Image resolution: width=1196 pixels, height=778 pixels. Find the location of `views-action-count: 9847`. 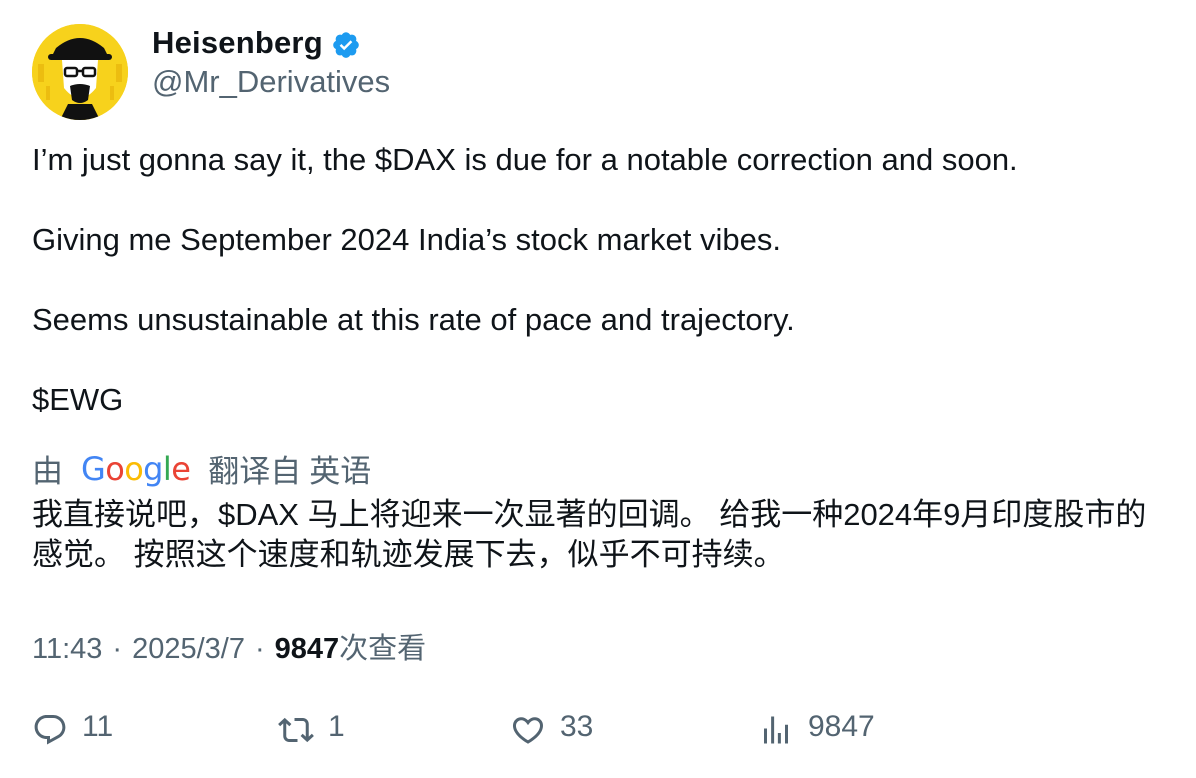

views-action-count: 9847 is located at coordinates (841, 726).